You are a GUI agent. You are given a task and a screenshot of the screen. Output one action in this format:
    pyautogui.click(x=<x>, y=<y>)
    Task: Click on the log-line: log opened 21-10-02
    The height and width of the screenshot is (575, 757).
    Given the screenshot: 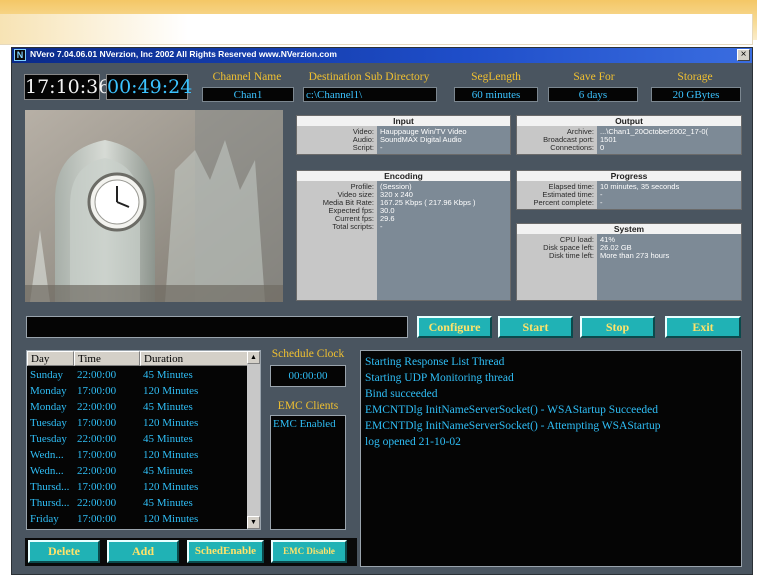 What is the action you would take?
    pyautogui.click(x=413, y=442)
    